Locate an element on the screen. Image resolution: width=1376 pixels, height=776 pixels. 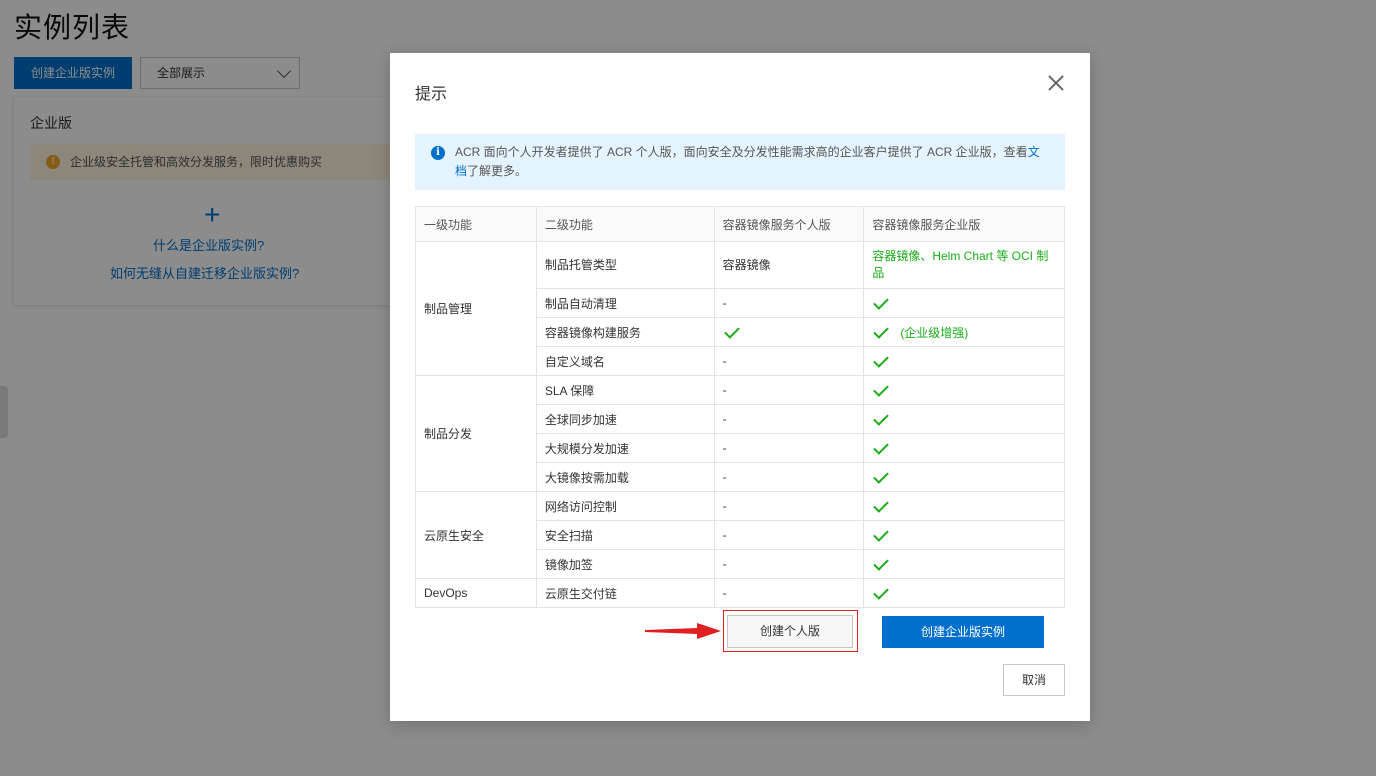
table-row: 制品管理 制品托管类型 容器镜像 容器镜像、Helm Chart 等 OCI 制品 is located at coordinates (740, 308).